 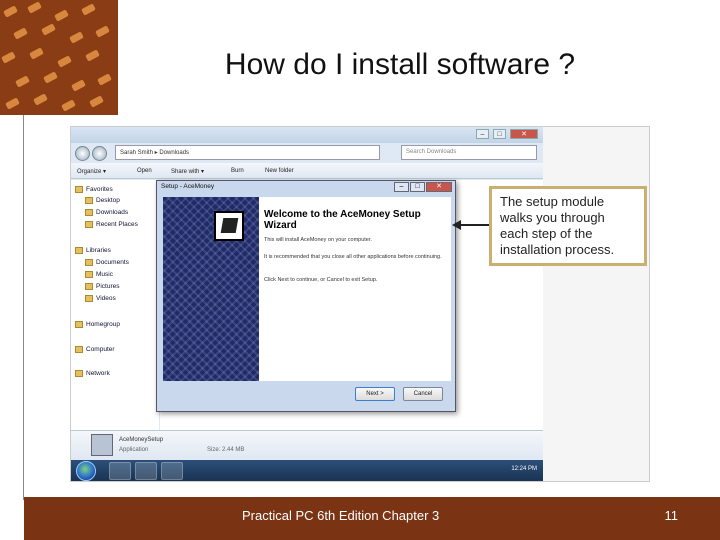 What do you see at coordinates (79, 324) in the screenshot?
I see `homegroup-icon` at bounding box center [79, 324].